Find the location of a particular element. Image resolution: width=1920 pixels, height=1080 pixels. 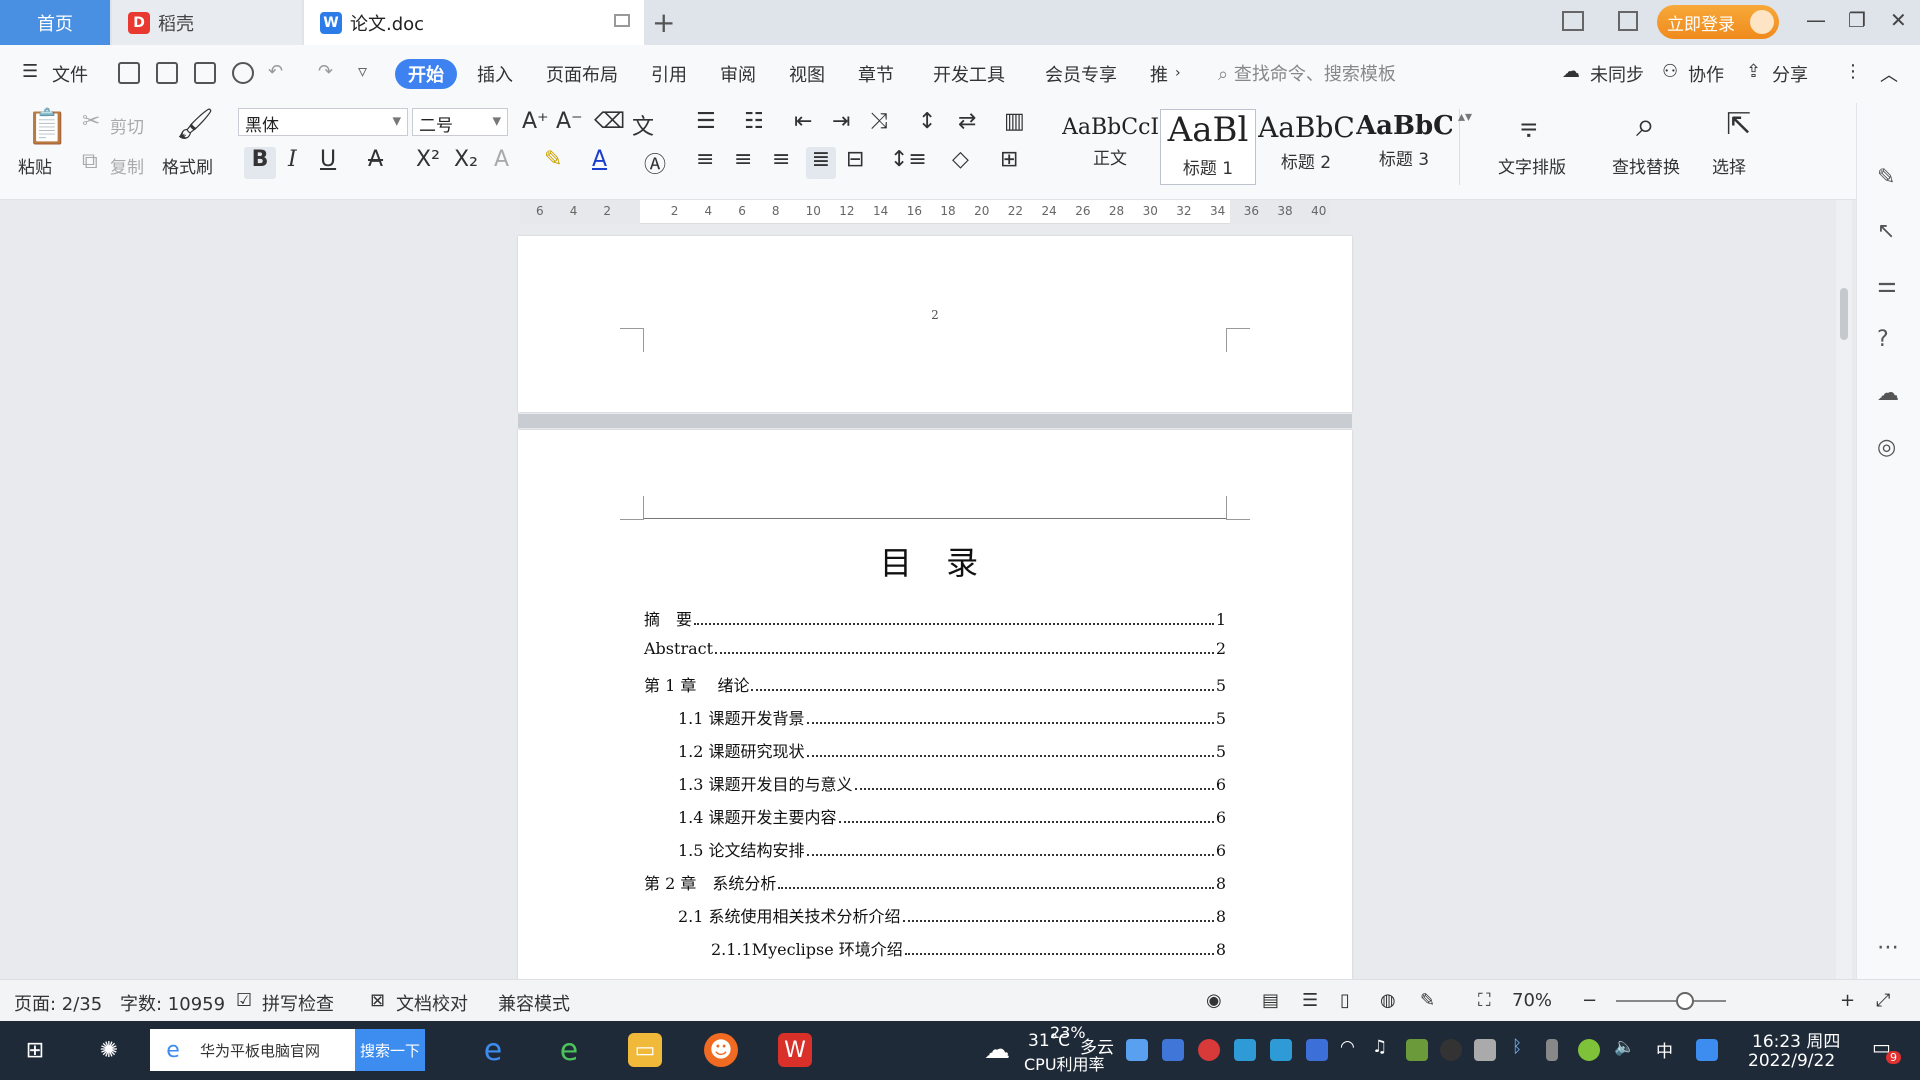

export-icon is located at coordinates (167, 73).